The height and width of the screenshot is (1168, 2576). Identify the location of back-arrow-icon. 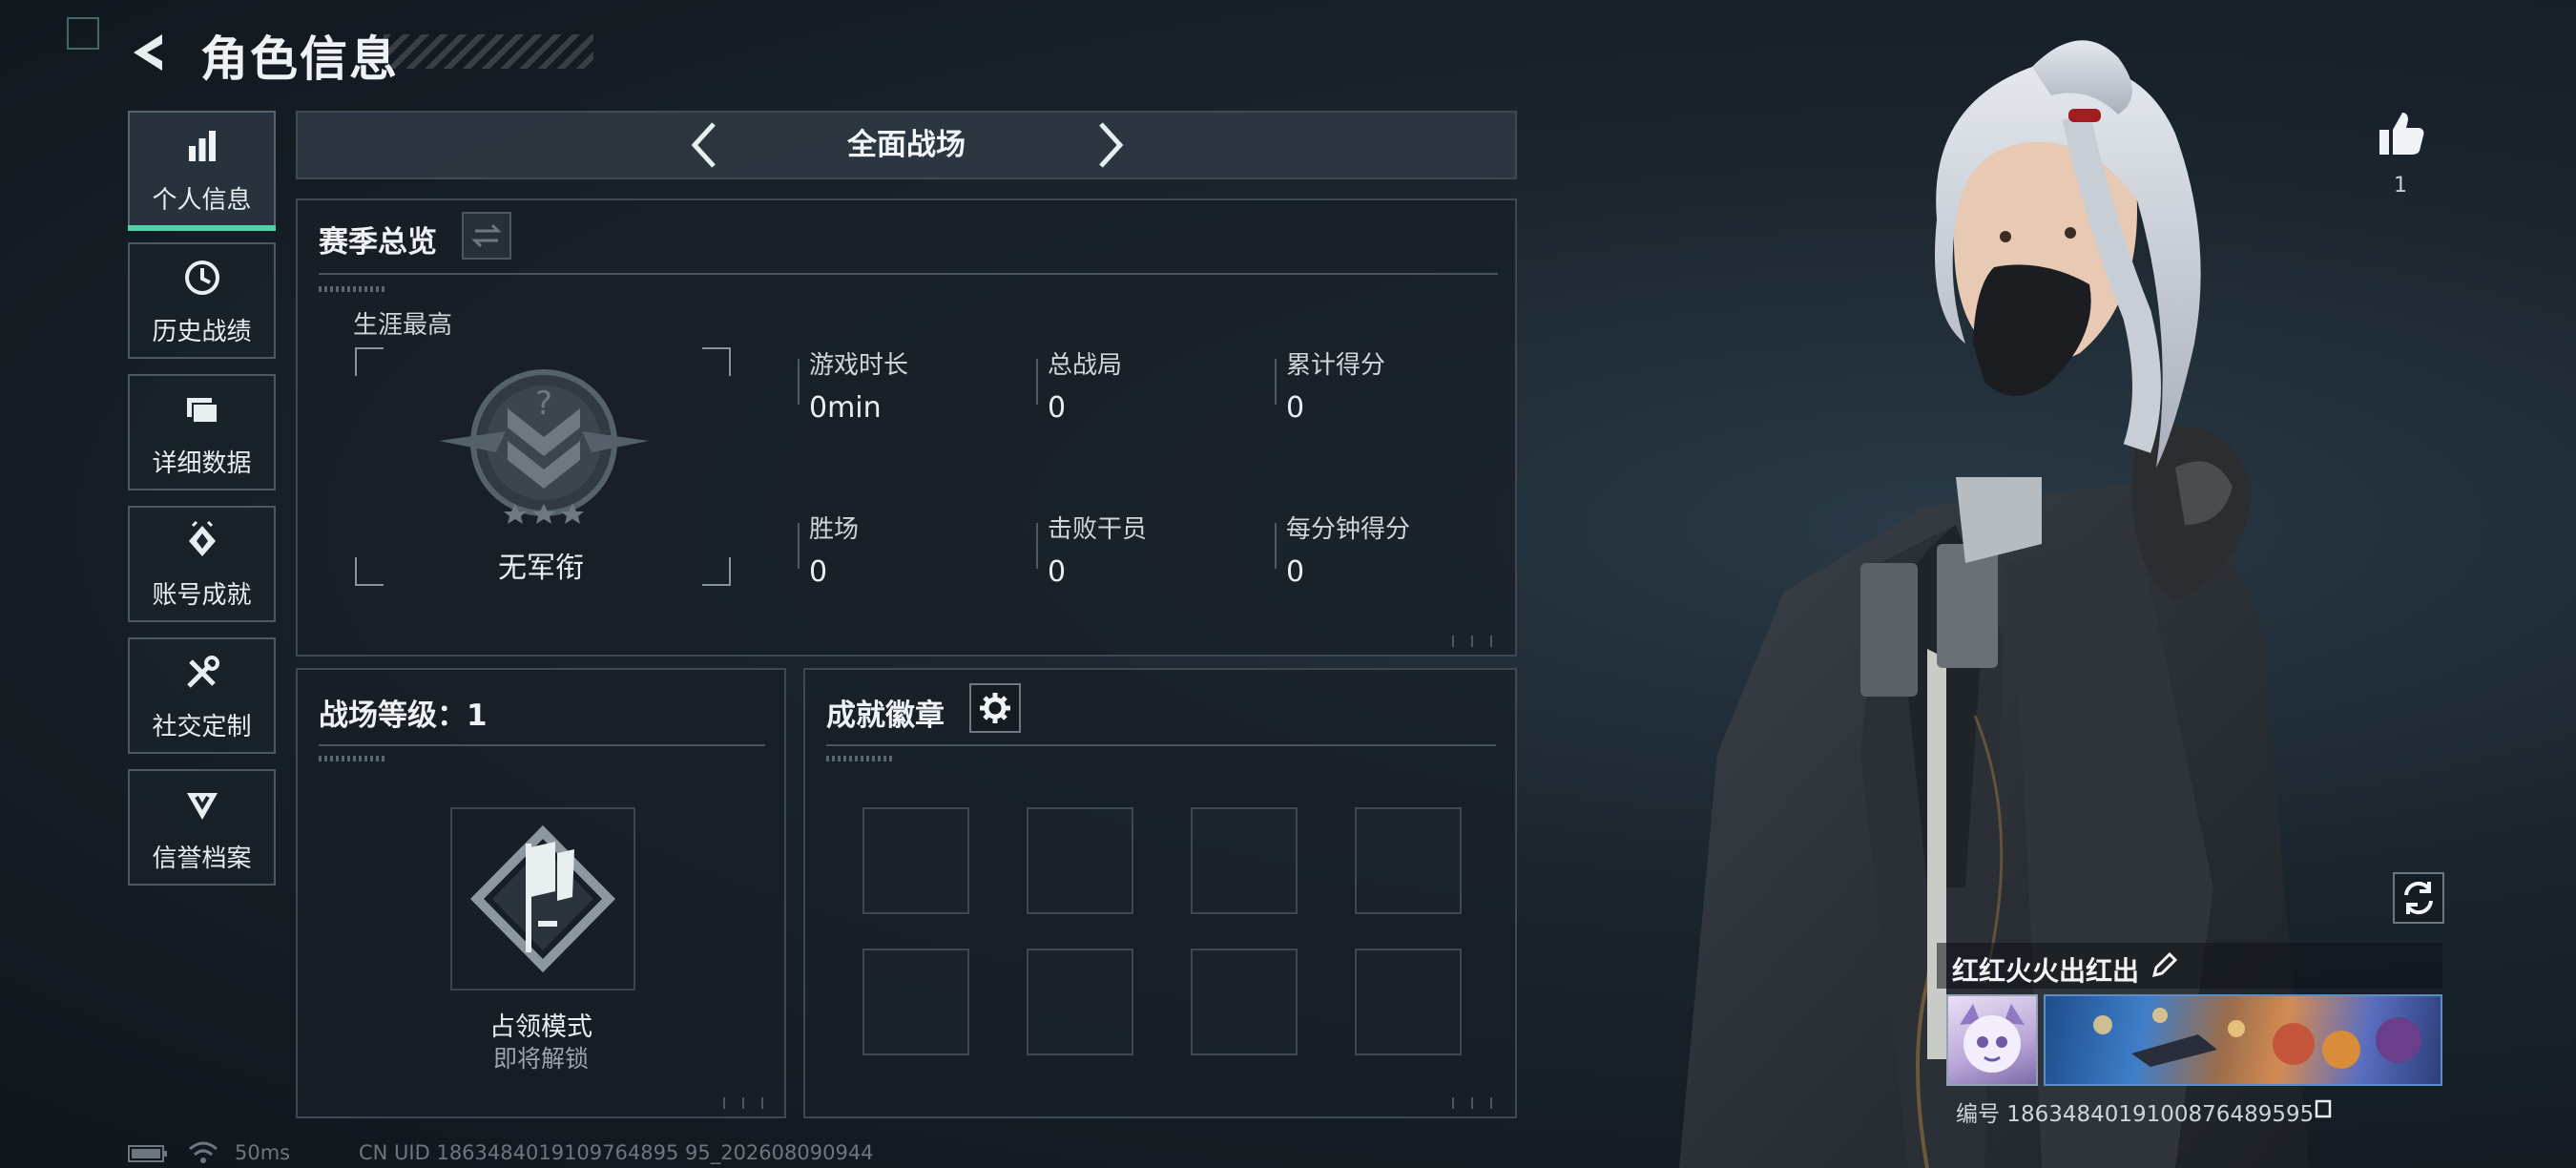
(148, 52).